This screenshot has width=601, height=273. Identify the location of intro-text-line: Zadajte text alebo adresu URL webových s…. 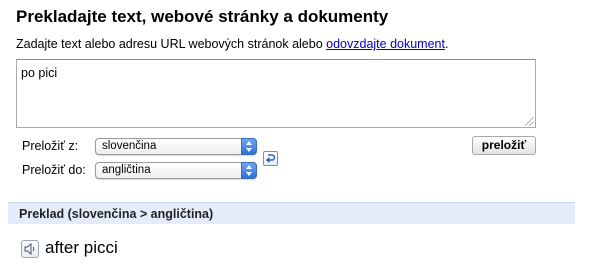
(232, 44).